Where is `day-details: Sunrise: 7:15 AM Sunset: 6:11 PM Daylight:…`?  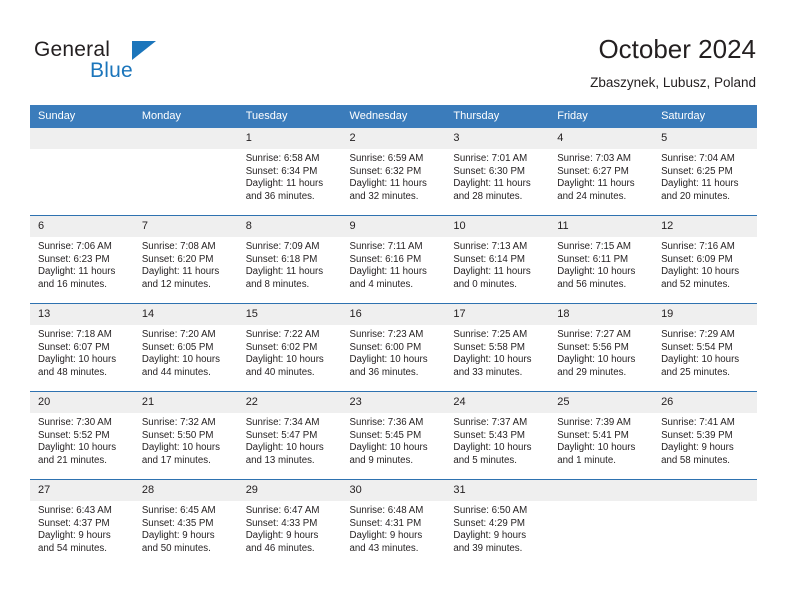
day-details: Sunrise: 7:15 AM Sunset: 6:11 PM Daylight:… is located at coordinates (601, 264).